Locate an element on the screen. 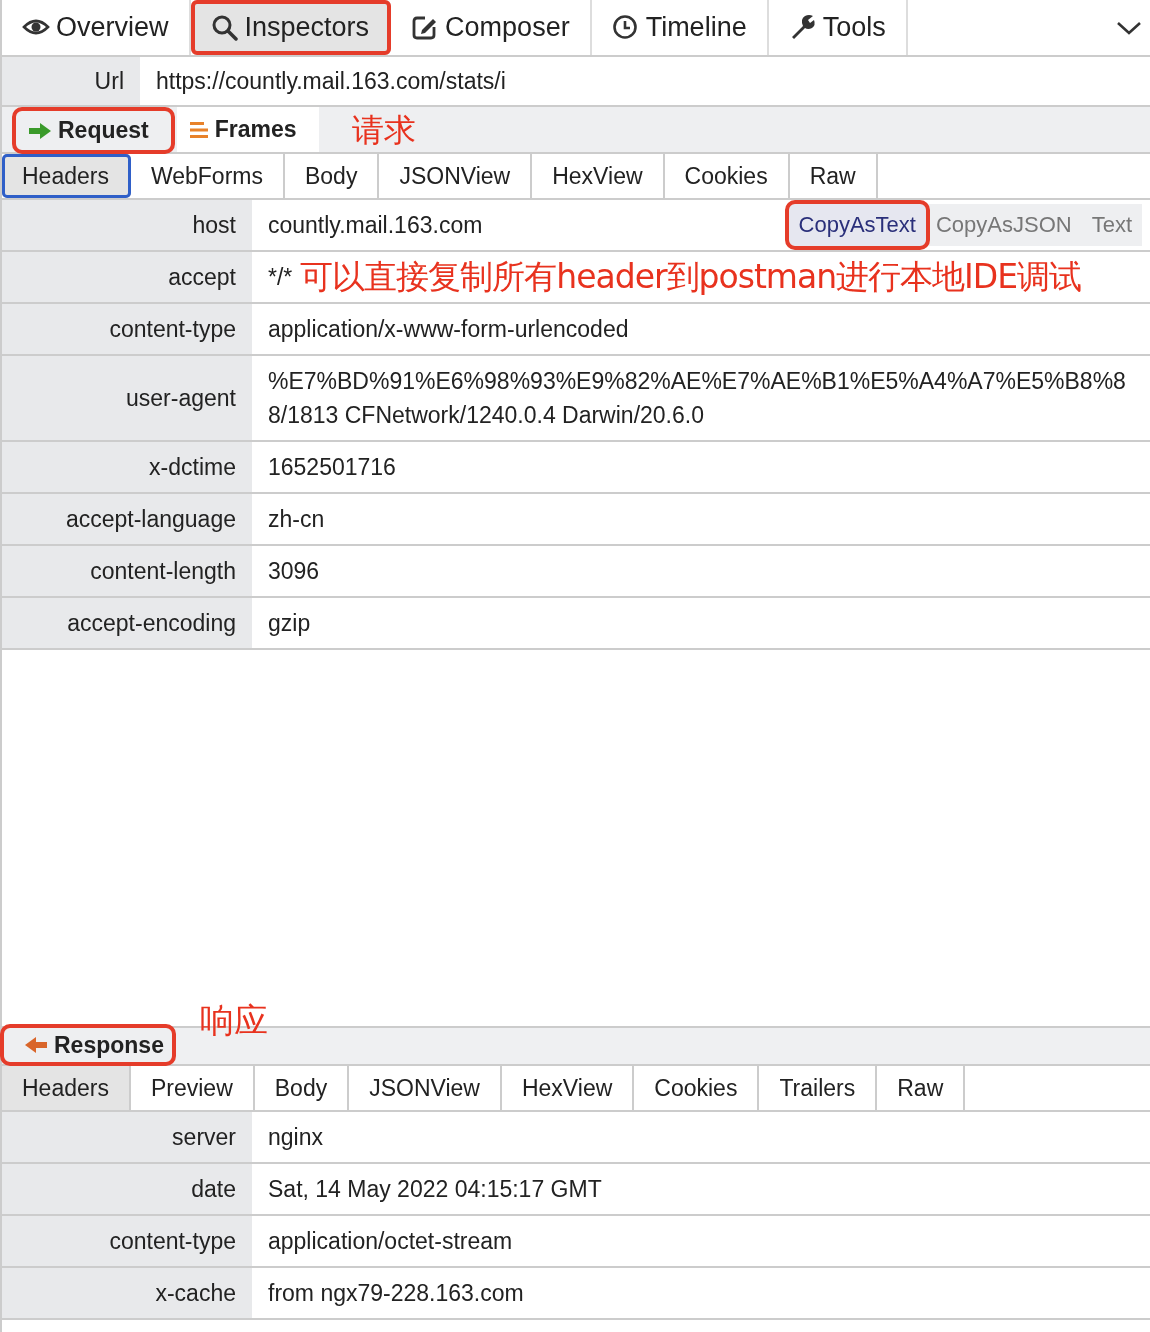 Image resolution: width=1150 pixels, height=1332 pixels. tab: Inspectors is located at coordinates (291, 27).